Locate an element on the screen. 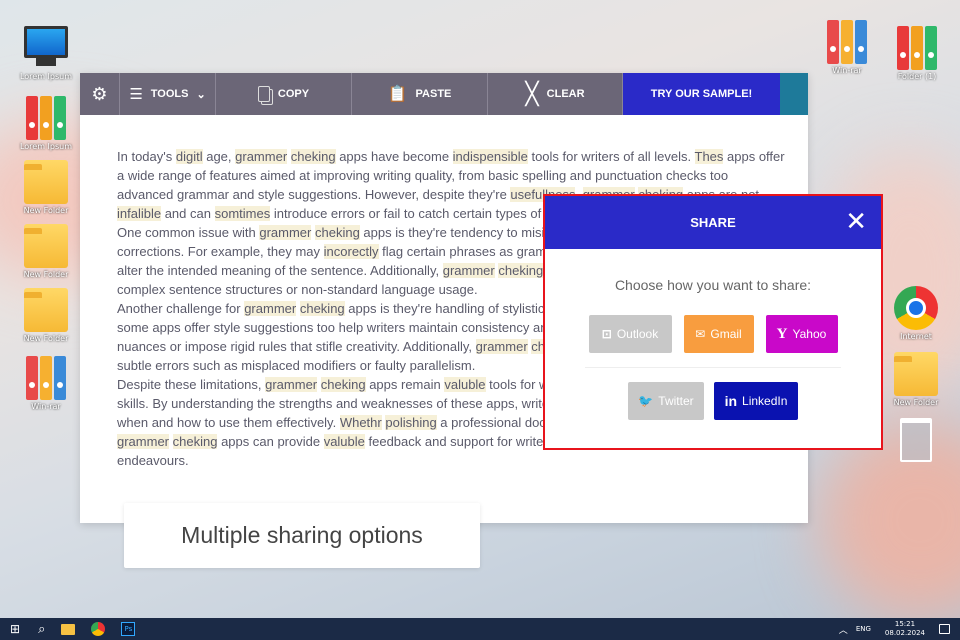 The image size is (960, 640). desktop-icon-chrome: Internet is located at coordinates (916, 313).